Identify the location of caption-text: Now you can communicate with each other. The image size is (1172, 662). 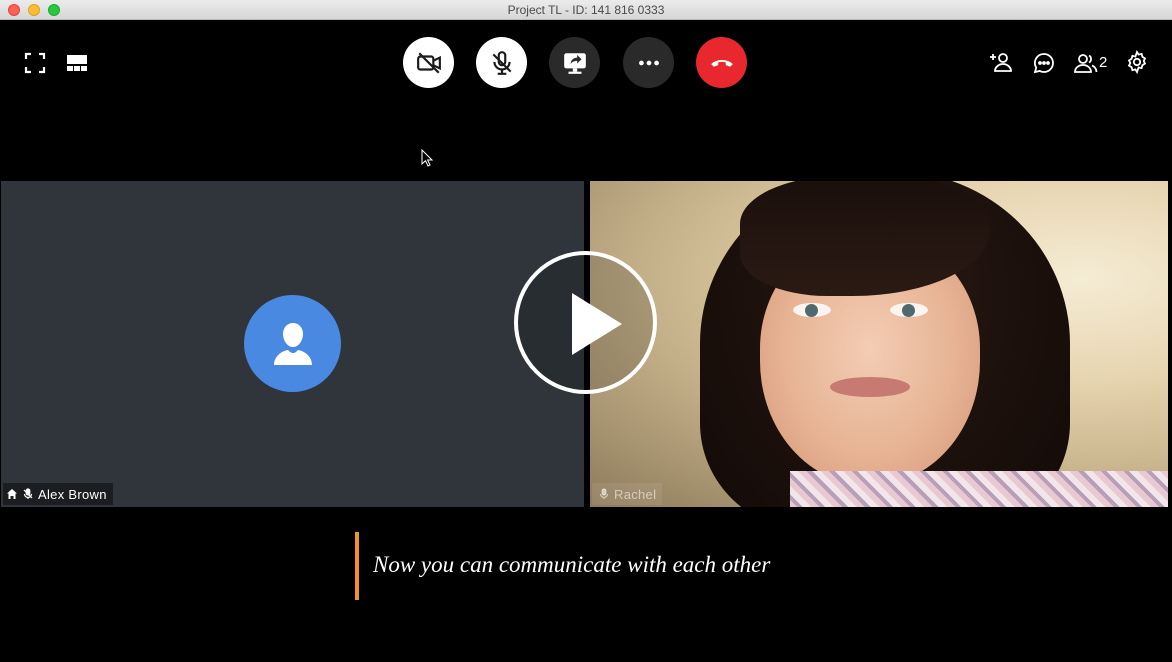
(572, 564).